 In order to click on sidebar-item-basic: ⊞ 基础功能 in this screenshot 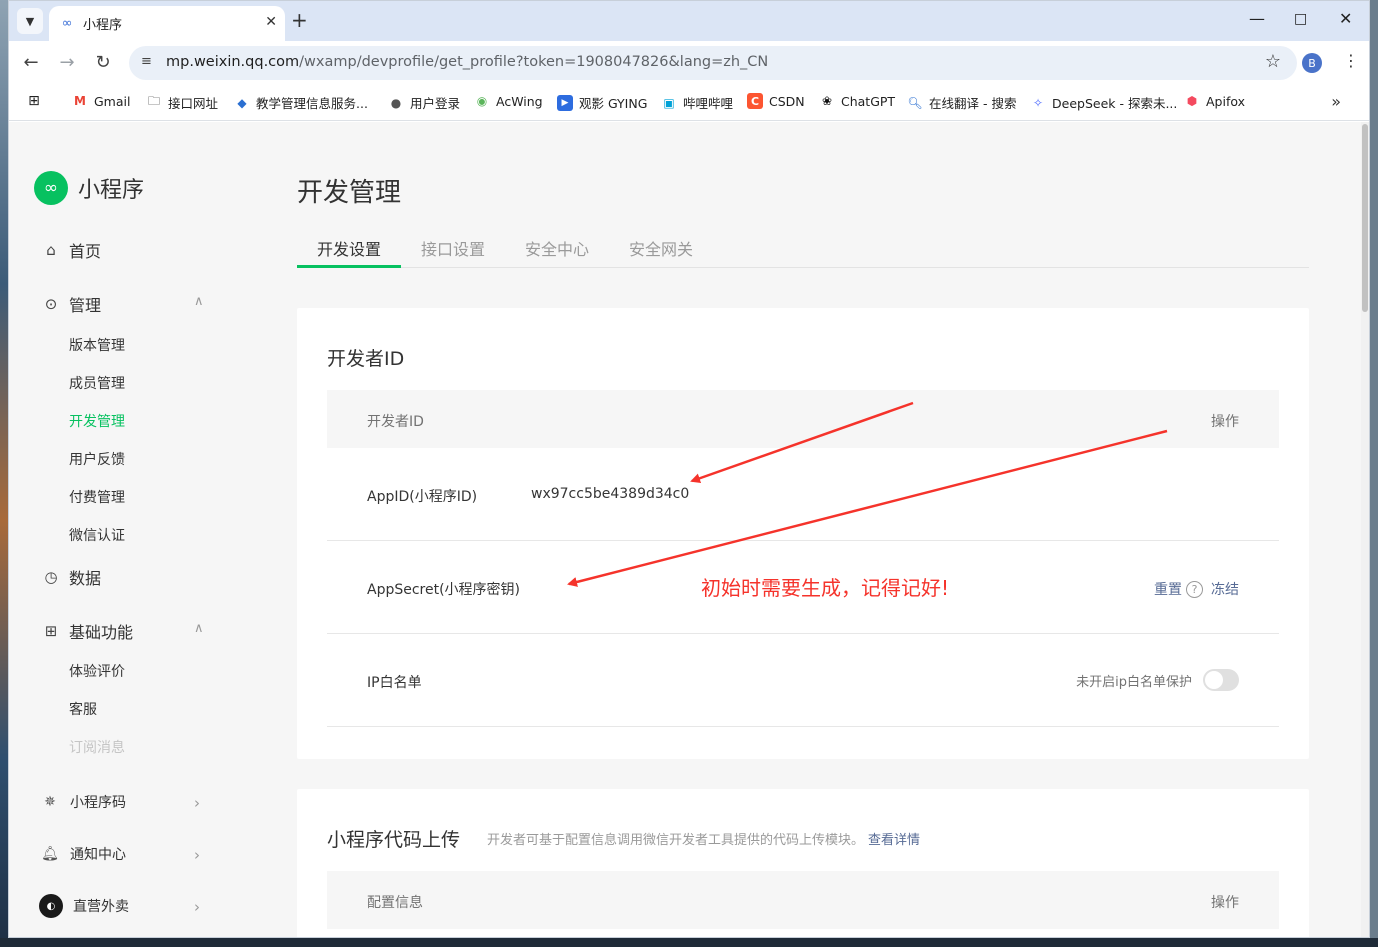, I will do `click(87, 631)`.